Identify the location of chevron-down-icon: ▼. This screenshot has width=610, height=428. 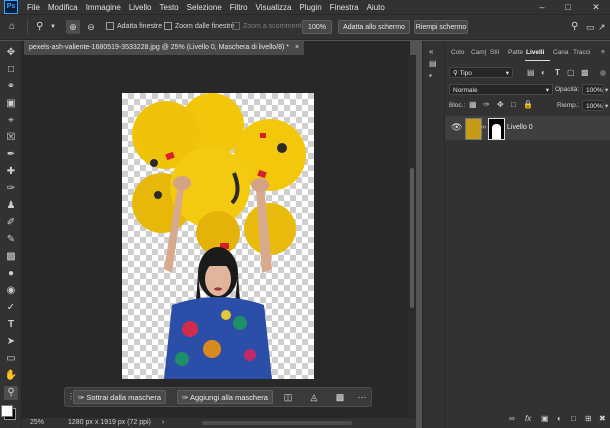
(53, 27).